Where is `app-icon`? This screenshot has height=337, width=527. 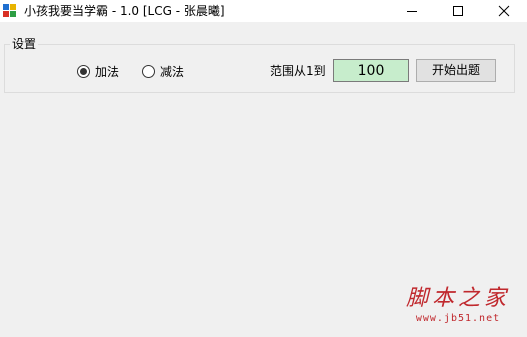
app-icon is located at coordinates (10, 11).